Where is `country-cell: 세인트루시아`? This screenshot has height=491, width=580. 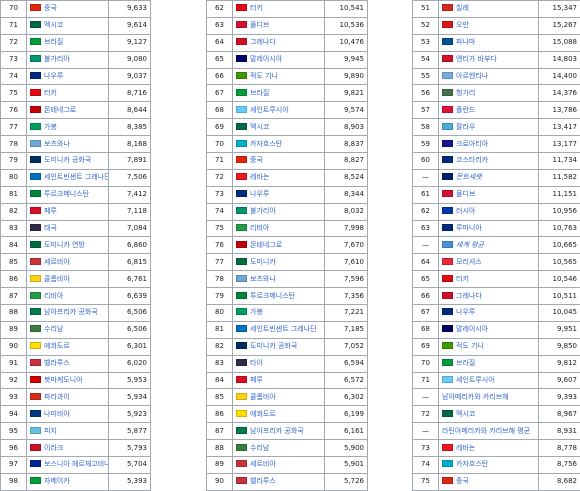
country-cell: 세인트루시아 is located at coordinates (279, 110).